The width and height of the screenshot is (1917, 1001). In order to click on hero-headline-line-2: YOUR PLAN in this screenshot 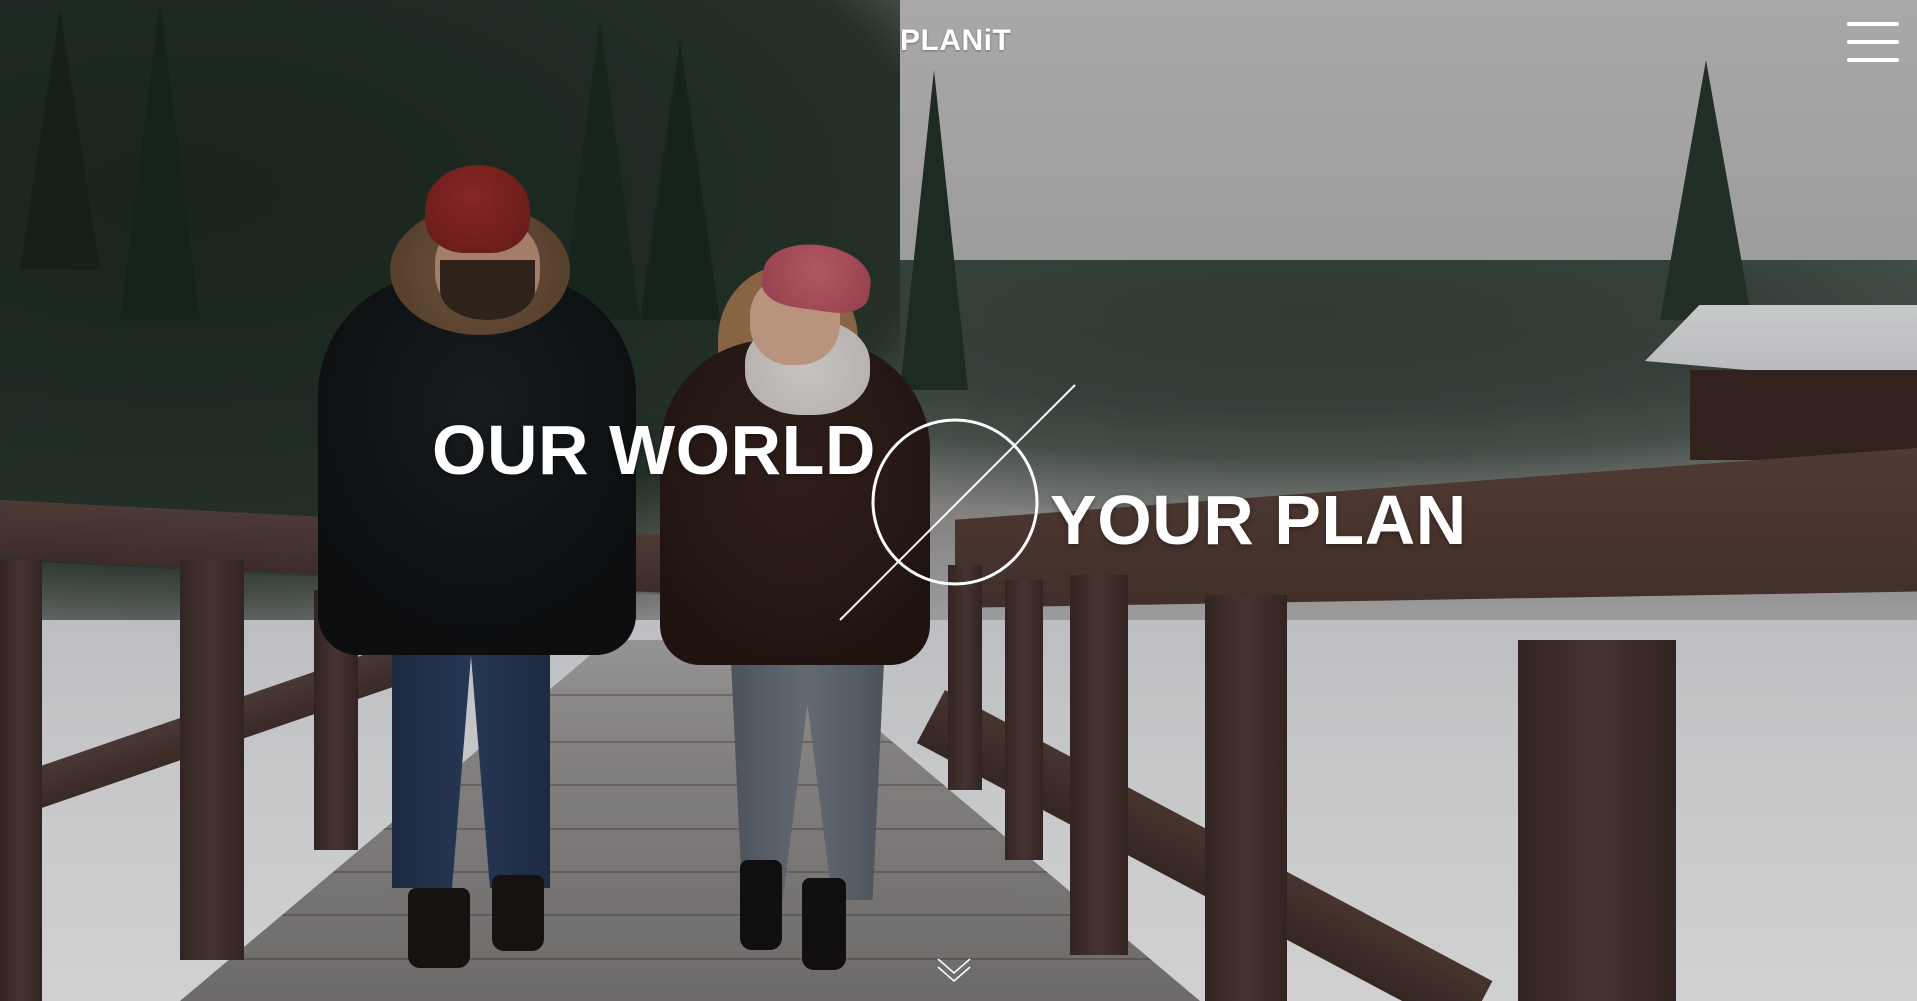, I will do `click(1258, 520)`.